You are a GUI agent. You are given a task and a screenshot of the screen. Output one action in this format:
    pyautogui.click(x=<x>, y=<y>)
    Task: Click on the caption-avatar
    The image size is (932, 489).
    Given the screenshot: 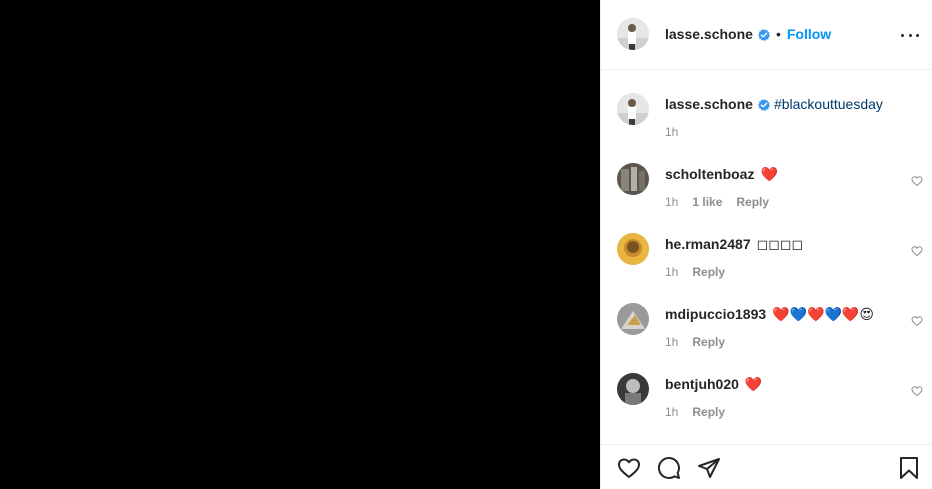 What is the action you would take?
    pyautogui.click(x=633, y=109)
    